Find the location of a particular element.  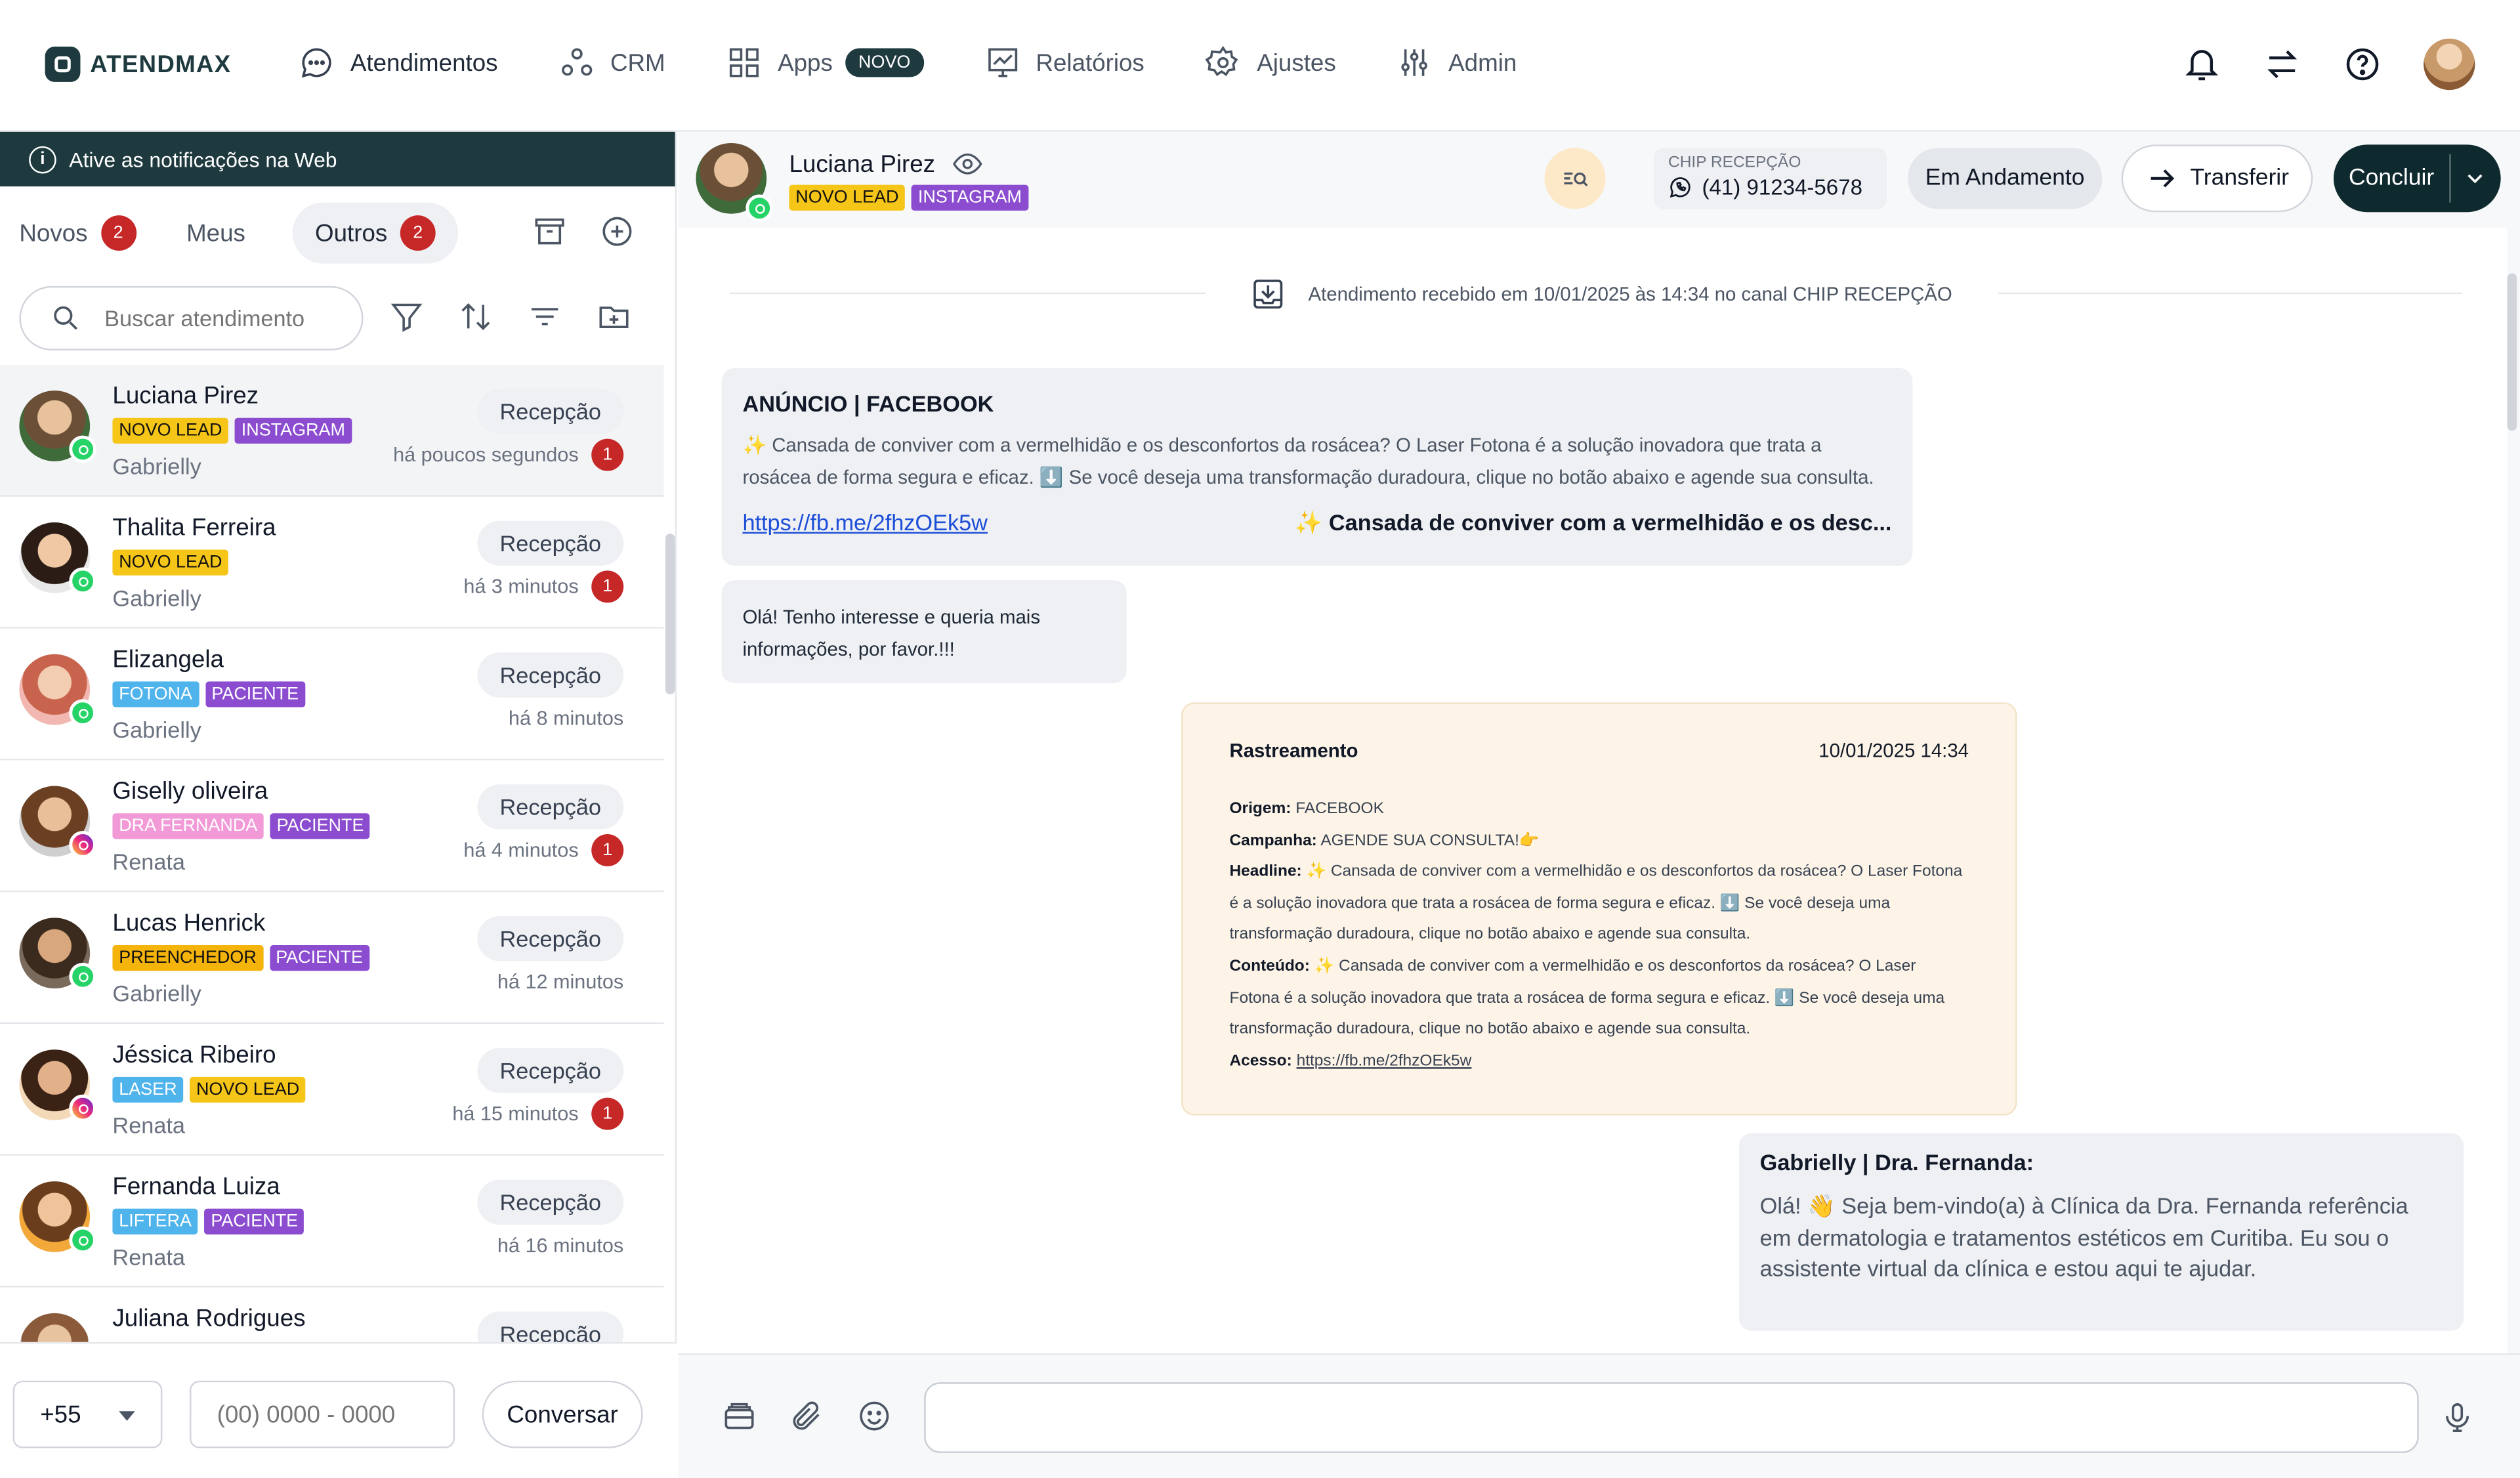

microphone-icon is located at coordinates (2457, 1418).